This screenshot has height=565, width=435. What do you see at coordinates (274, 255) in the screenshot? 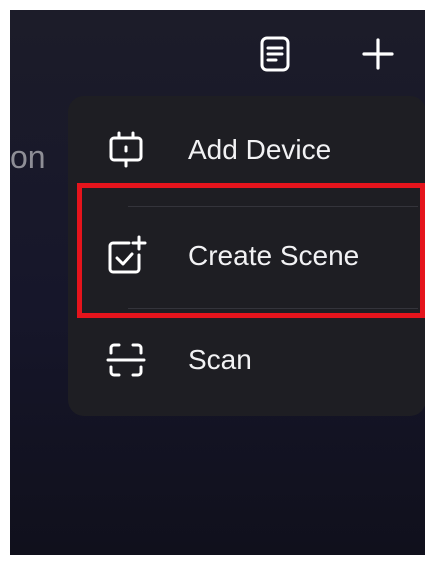
I see `menu-item-label: Create Scene` at bounding box center [274, 255].